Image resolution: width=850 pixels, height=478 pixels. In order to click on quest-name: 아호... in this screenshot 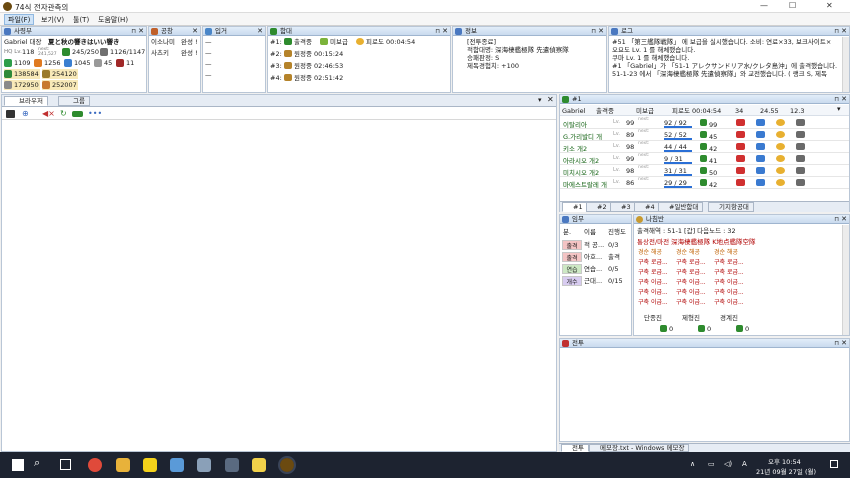, I will do `click(593, 257)`.